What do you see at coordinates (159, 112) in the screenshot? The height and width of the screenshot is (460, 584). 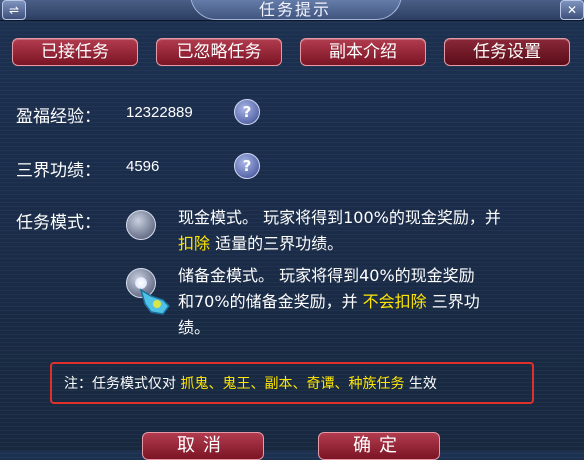 I see `exp-value: 12322889` at bounding box center [159, 112].